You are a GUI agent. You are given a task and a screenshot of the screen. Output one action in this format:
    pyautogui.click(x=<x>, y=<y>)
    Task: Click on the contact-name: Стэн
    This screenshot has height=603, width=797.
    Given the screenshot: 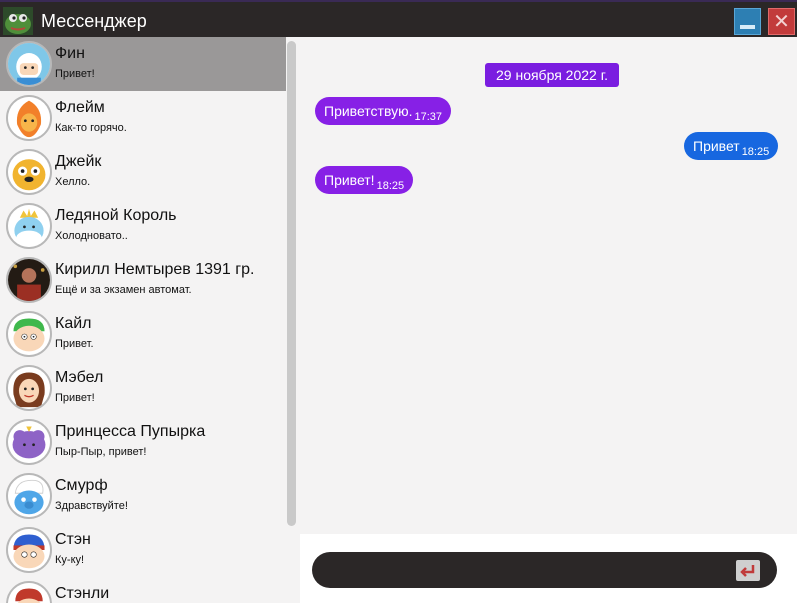 What is the action you would take?
    pyautogui.click(x=73, y=539)
    